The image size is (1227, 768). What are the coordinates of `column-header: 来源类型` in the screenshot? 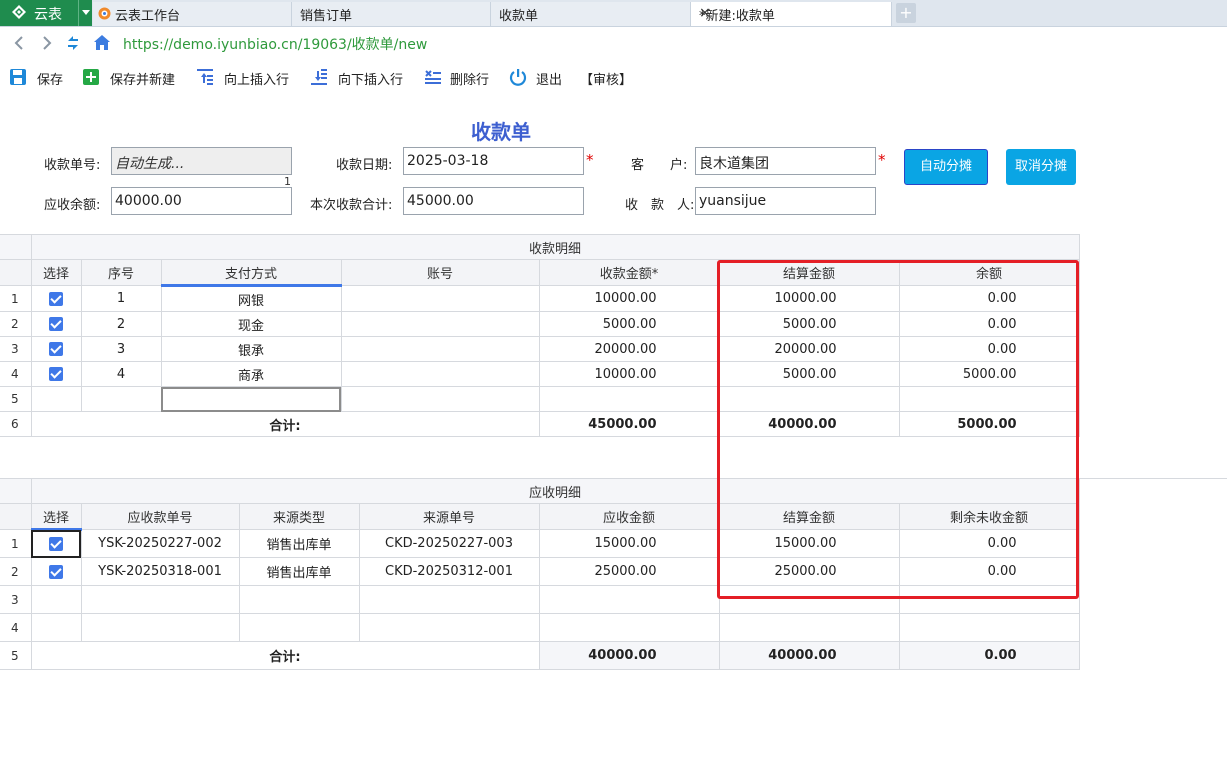 It's located at (299, 516).